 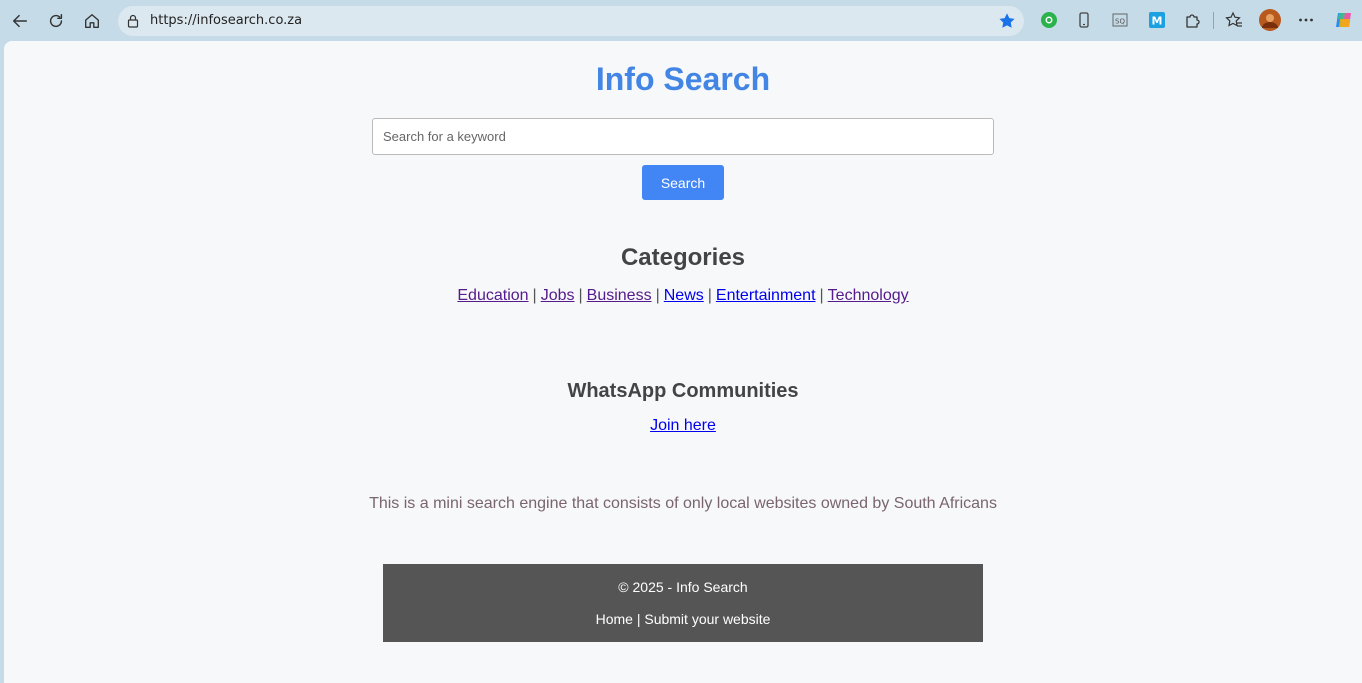 I want to click on site-title: Info Search, so click(x=683, y=79).